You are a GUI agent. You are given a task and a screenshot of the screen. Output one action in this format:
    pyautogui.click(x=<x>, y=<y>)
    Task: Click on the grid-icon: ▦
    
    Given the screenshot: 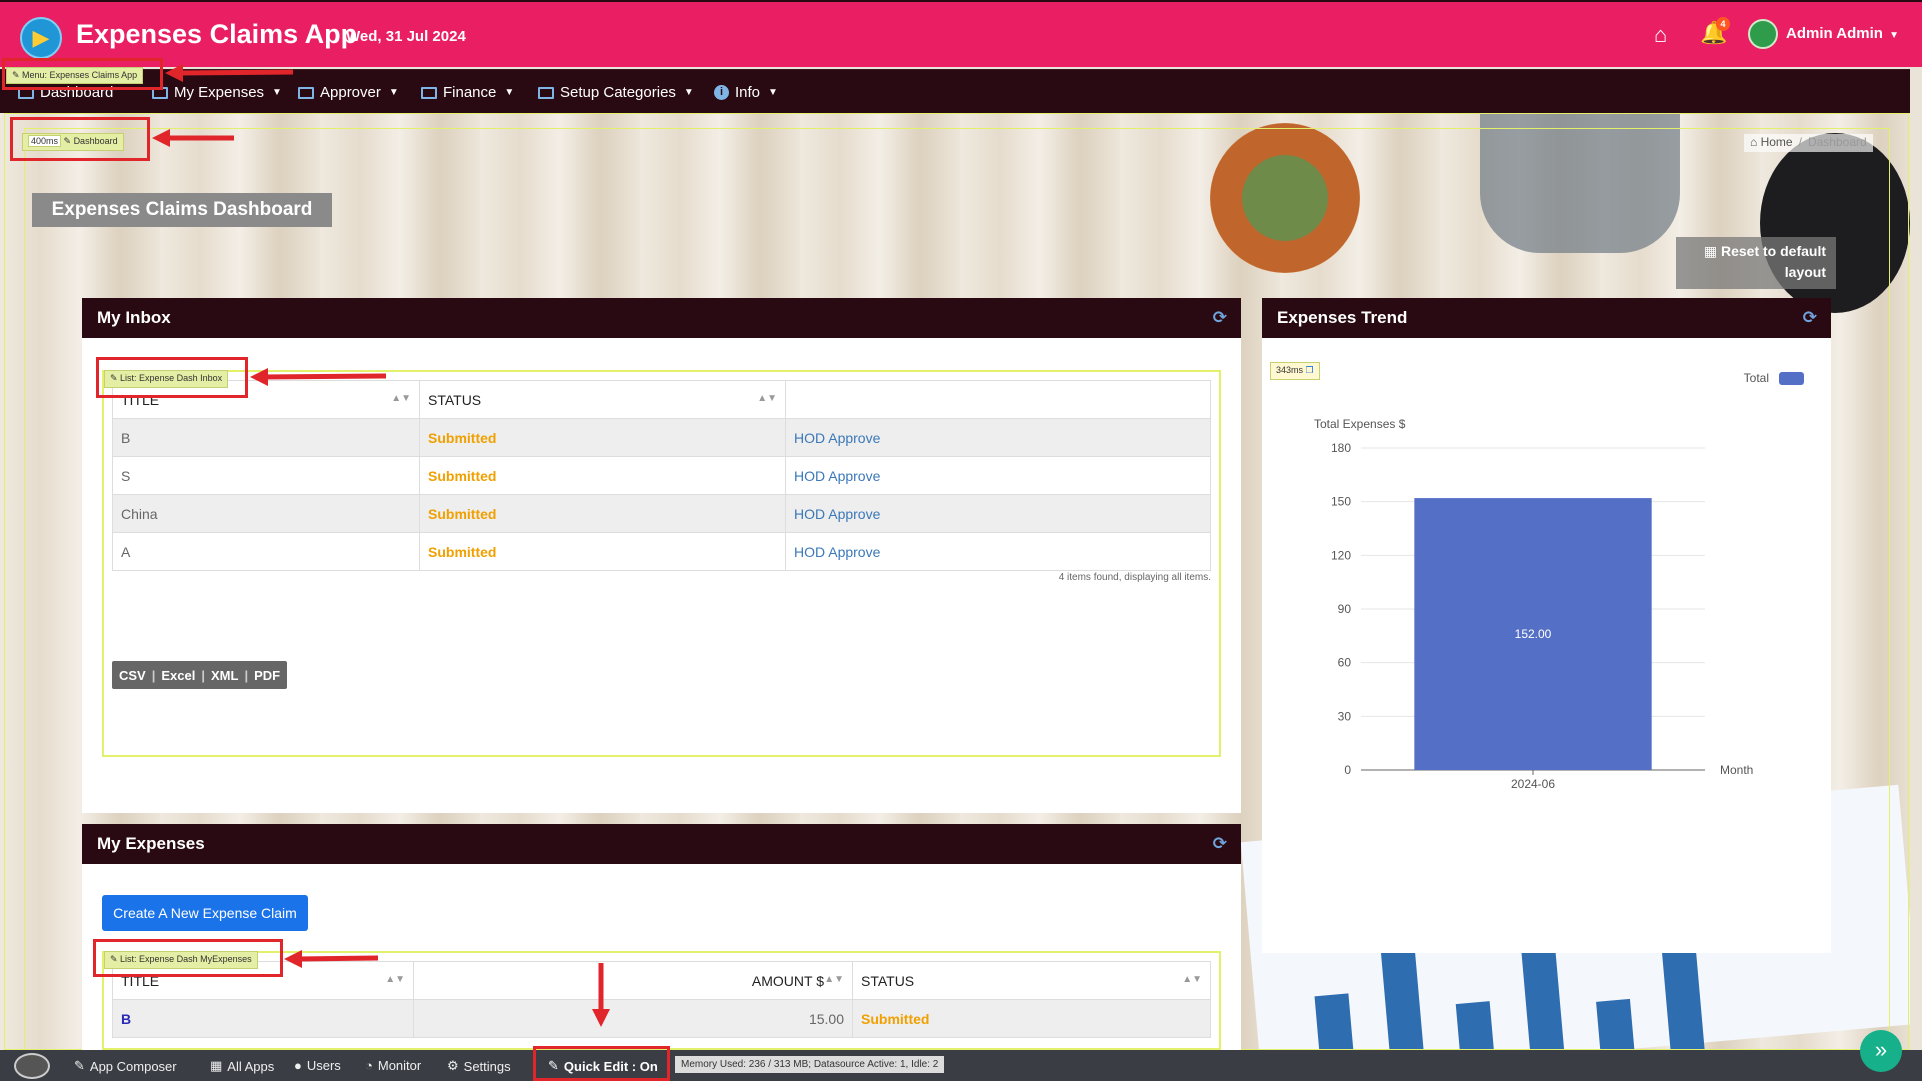 What is the action you would take?
    pyautogui.click(x=1710, y=251)
    